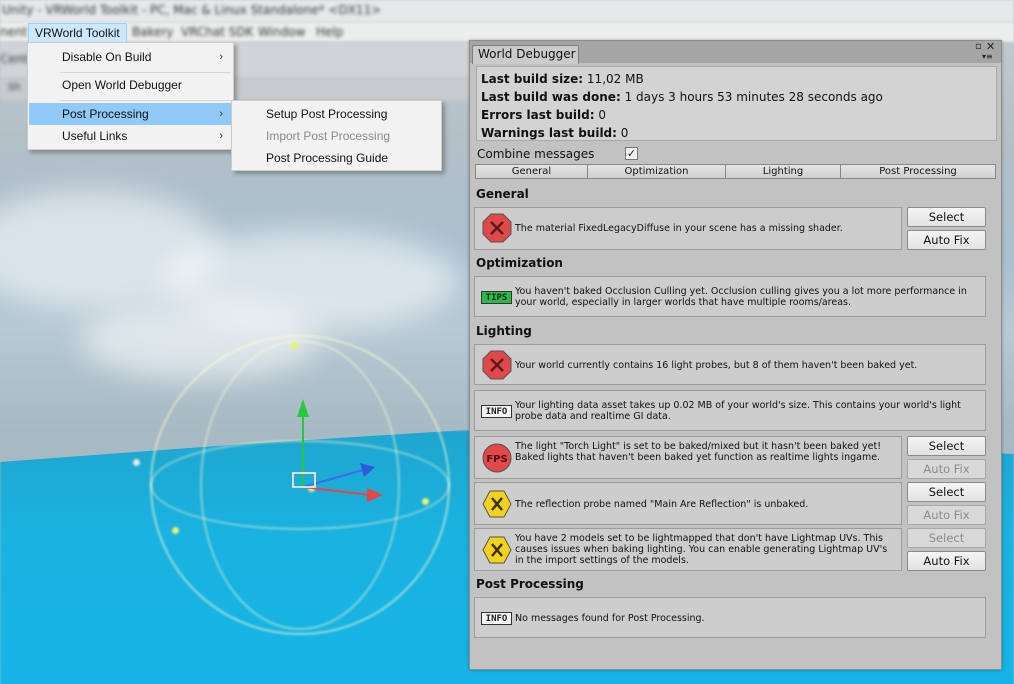 The height and width of the screenshot is (684, 1014). What do you see at coordinates (122, 85) in the screenshot?
I see `menu-item-label: Open World Debugger` at bounding box center [122, 85].